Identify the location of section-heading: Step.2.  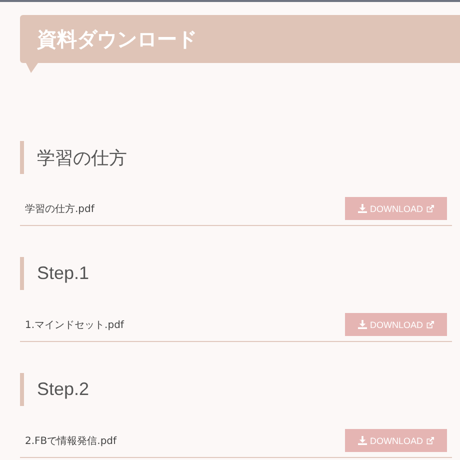
(236, 389).